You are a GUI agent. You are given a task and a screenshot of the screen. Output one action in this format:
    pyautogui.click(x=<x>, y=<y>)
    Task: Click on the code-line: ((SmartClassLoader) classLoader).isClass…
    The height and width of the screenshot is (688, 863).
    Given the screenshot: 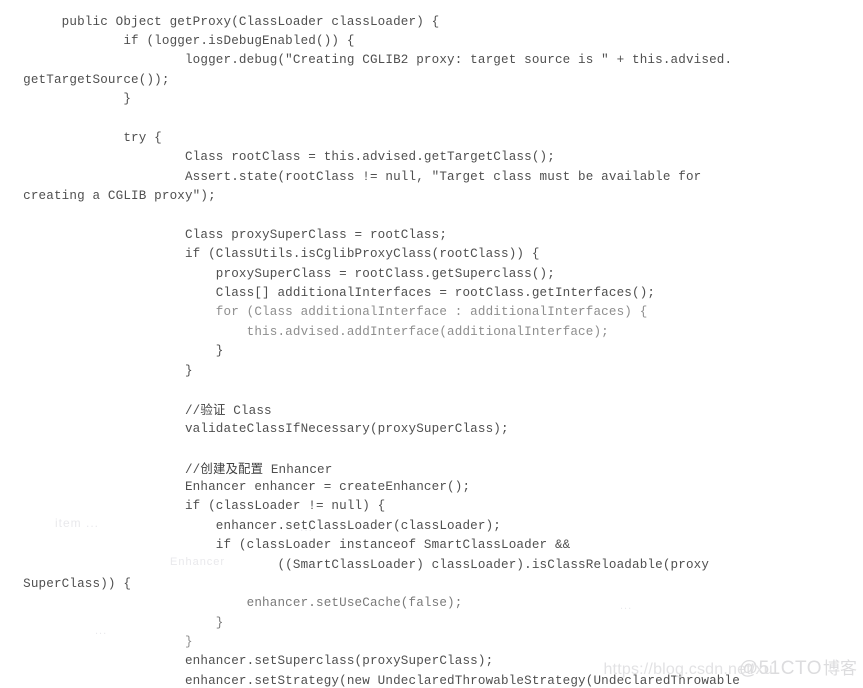 What is the action you would take?
    pyautogui.click(x=355, y=564)
    